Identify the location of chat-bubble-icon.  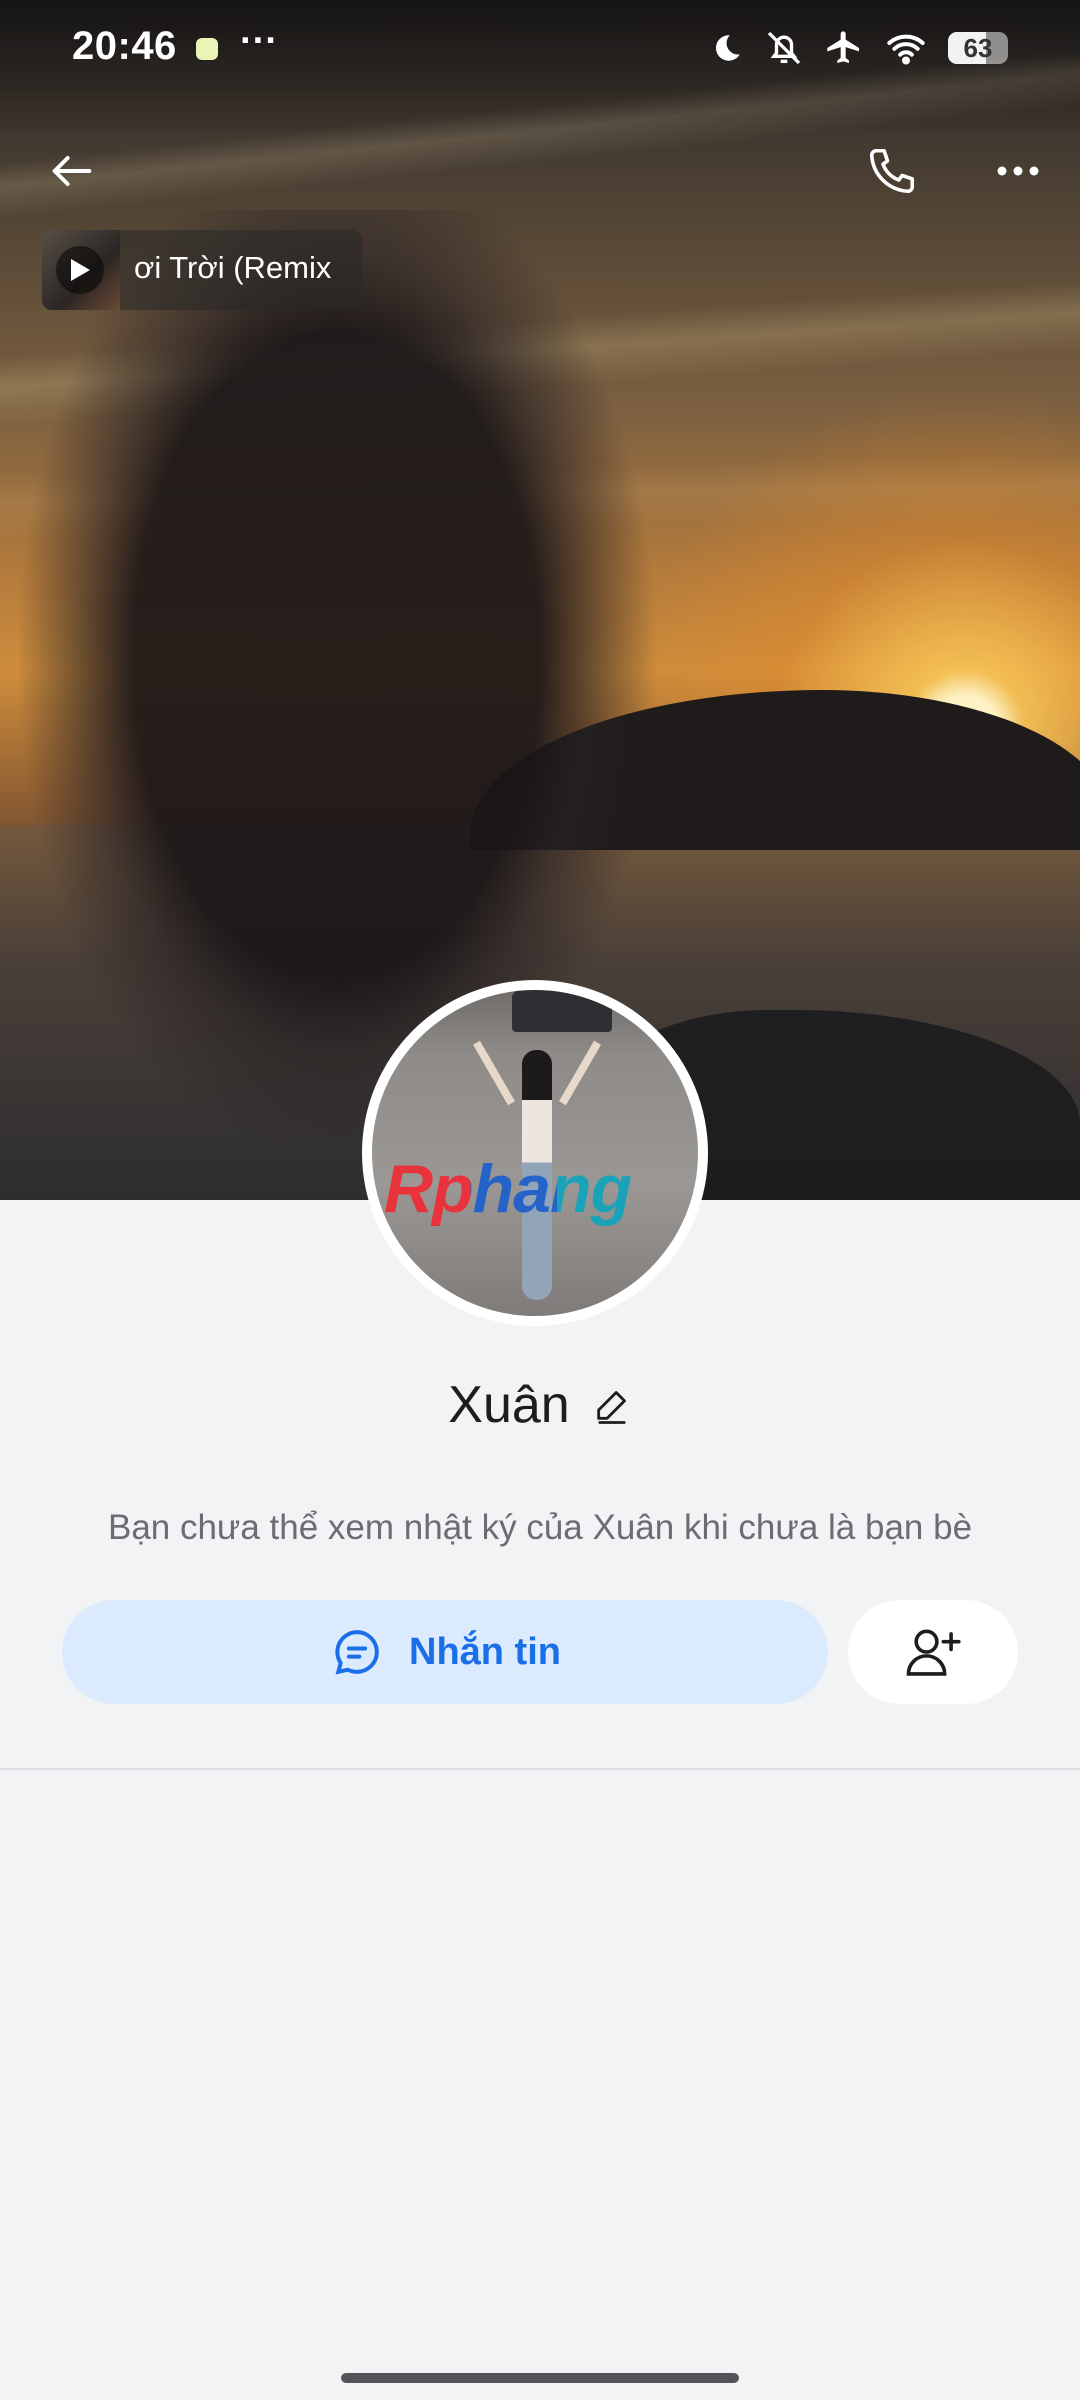
(357, 1652).